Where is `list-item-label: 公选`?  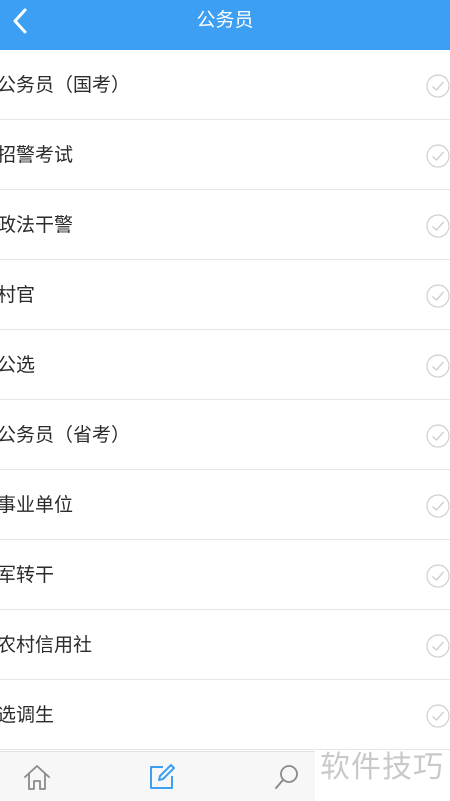 list-item-label: 公选 is located at coordinates (18, 365).